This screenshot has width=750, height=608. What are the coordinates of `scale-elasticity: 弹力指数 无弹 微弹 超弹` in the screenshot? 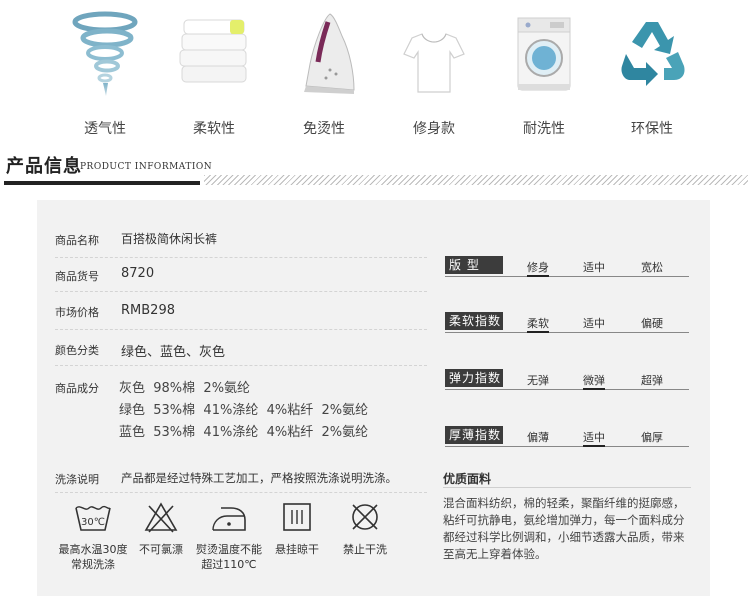 It's located at (567, 382).